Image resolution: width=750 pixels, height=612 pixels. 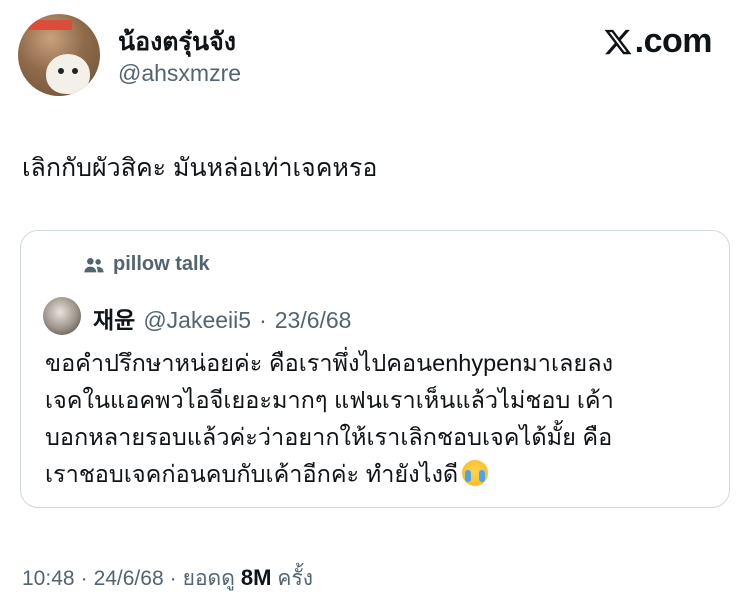 I want to click on quoted-meta: 재윤 @Jakeeii5 · 23/6/68, so click(x=222, y=318).